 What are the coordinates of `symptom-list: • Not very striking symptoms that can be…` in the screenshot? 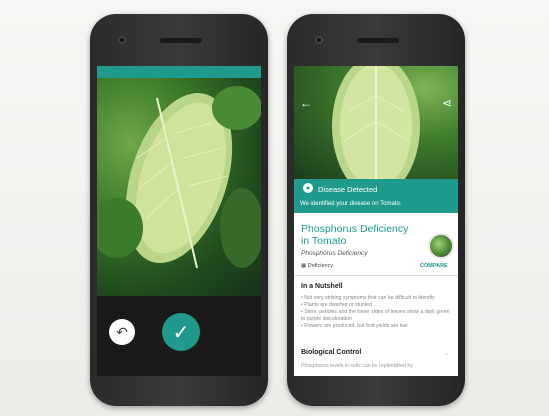 It's located at (376, 312).